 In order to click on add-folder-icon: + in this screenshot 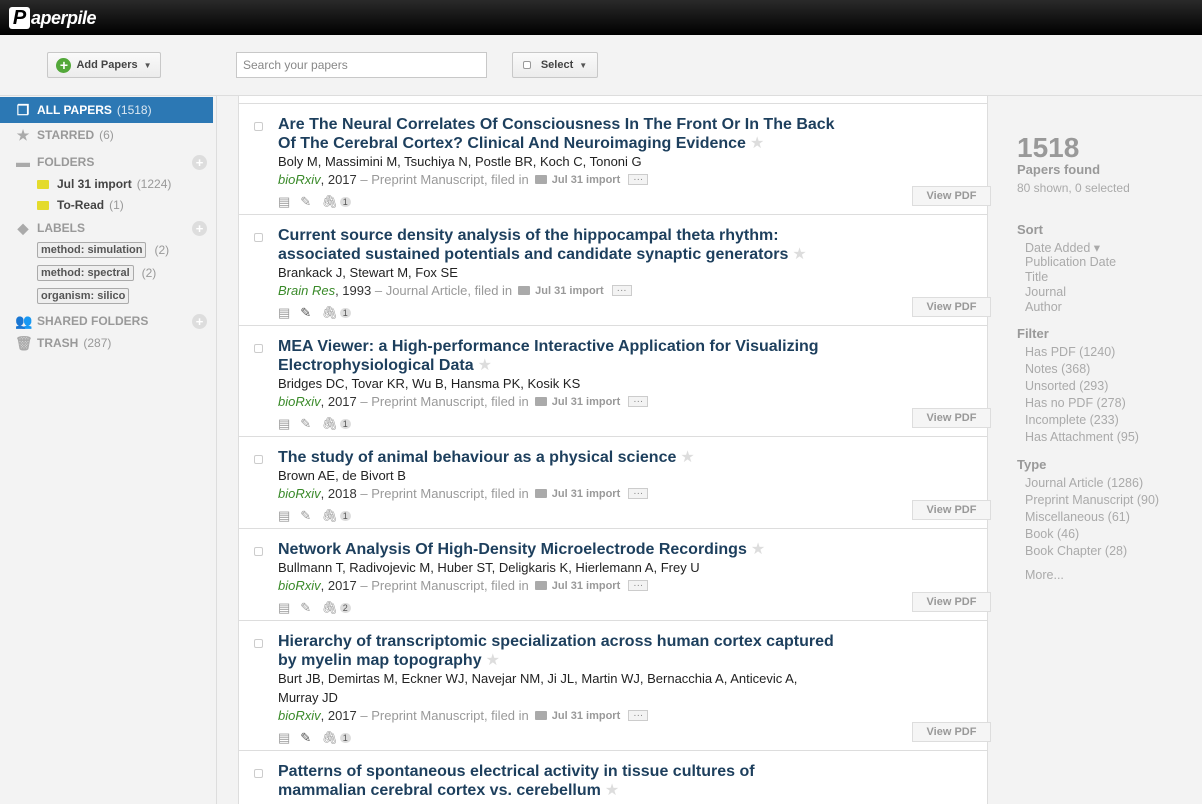, I will do `click(199, 162)`.